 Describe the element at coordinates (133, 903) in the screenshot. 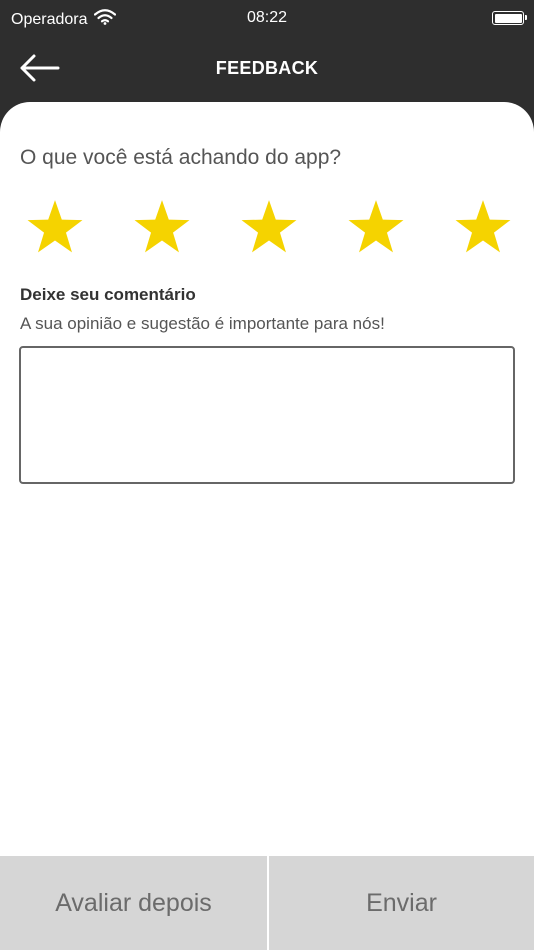

I see `rate-later-button: Avaliar depois` at that location.